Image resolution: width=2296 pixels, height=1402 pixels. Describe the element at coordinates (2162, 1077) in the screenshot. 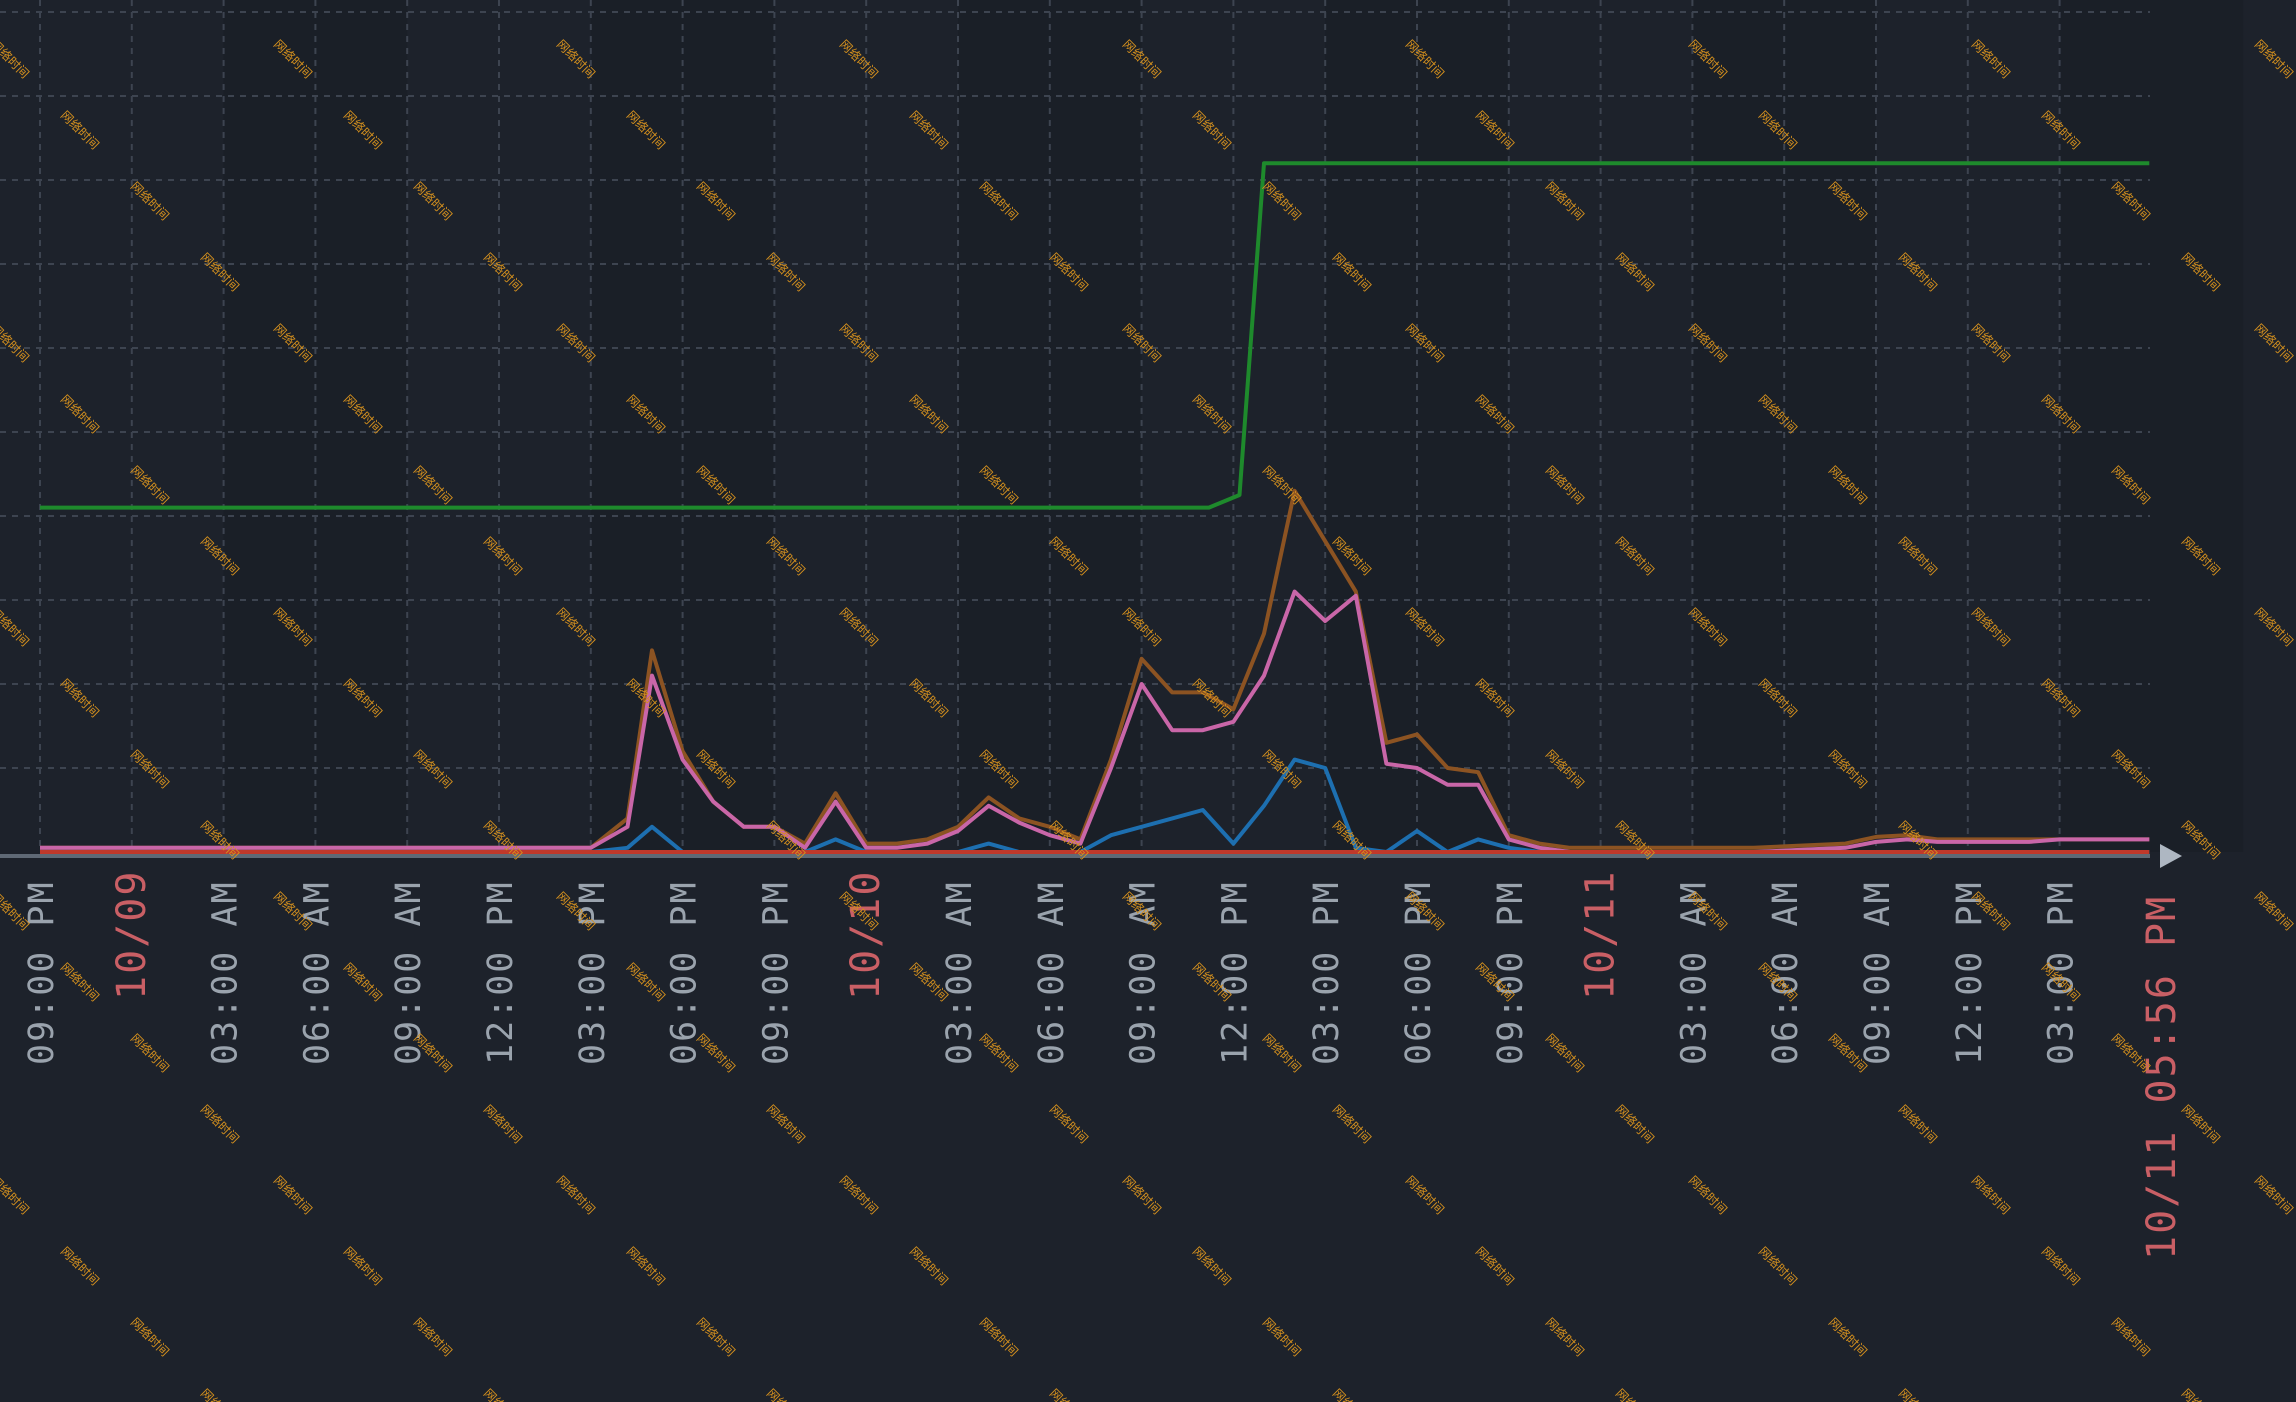

I see `x-end-timestamp: 10/11 05:56 PM` at that location.